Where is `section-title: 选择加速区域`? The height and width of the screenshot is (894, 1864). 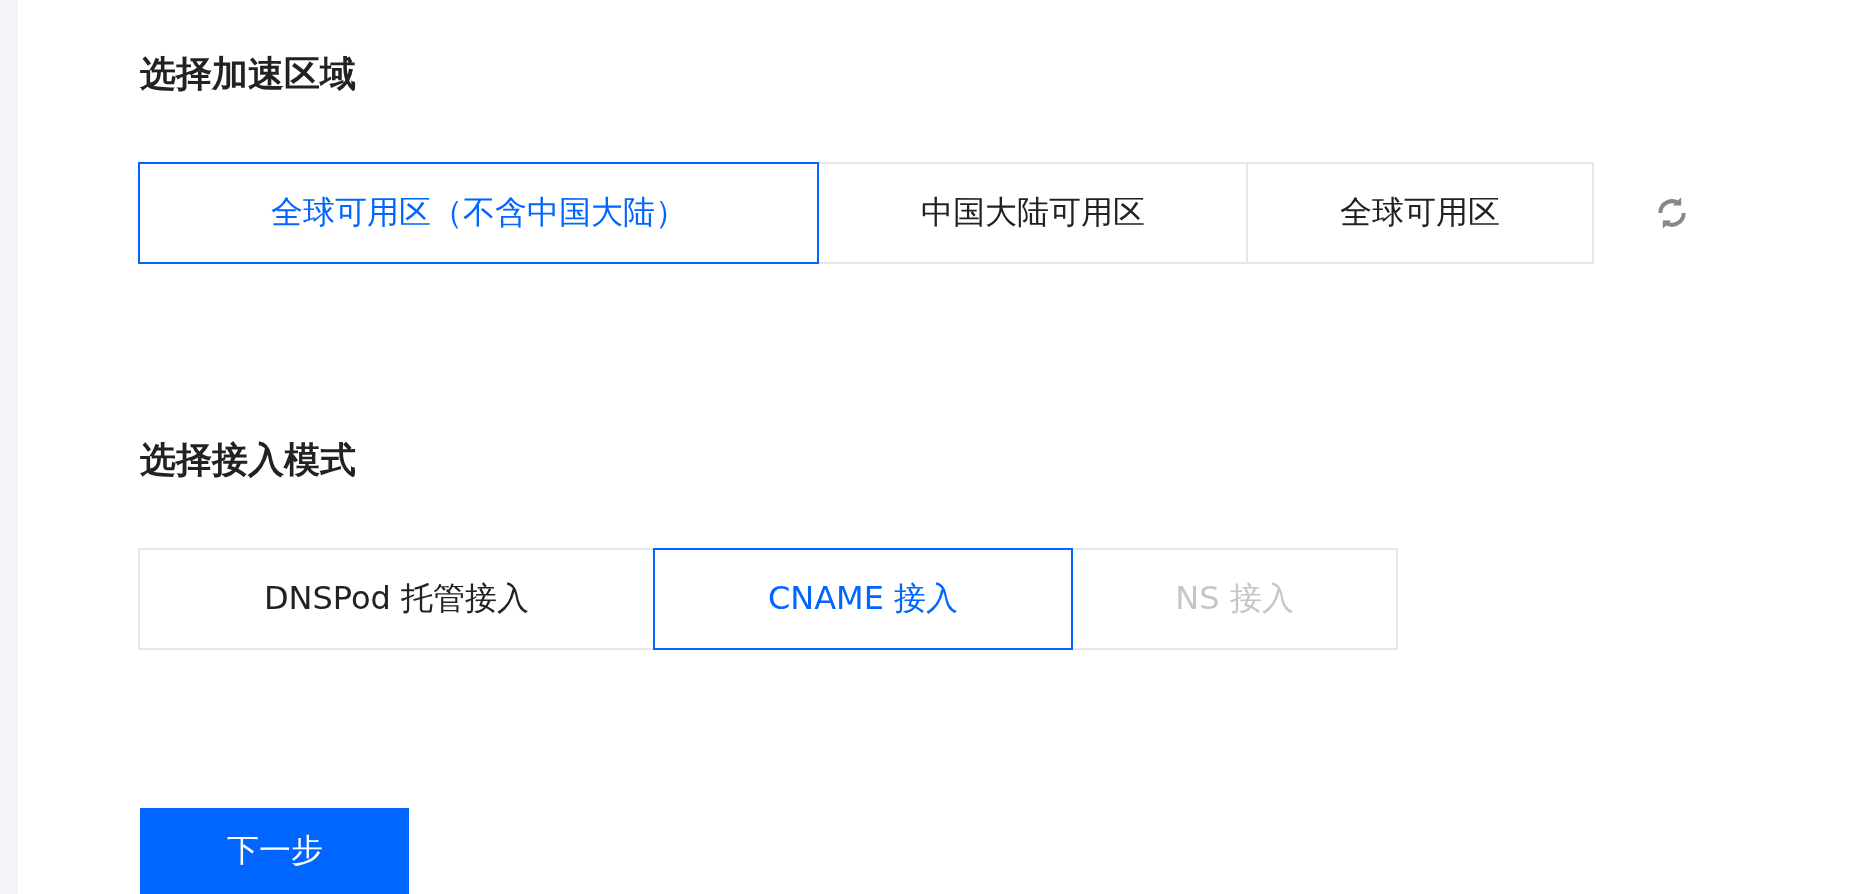
section-title: 选择加速区域 is located at coordinates (248, 74).